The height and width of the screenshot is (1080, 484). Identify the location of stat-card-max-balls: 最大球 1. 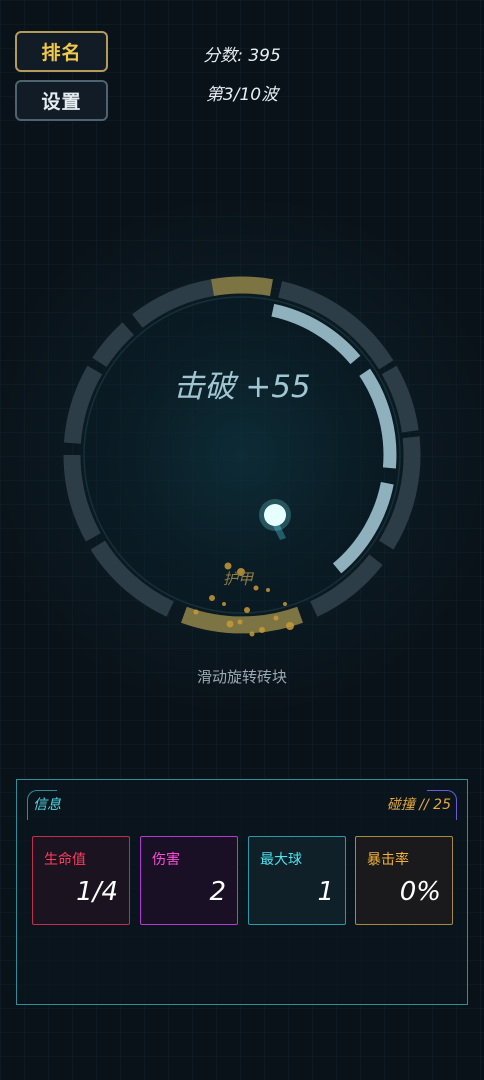
(297, 880).